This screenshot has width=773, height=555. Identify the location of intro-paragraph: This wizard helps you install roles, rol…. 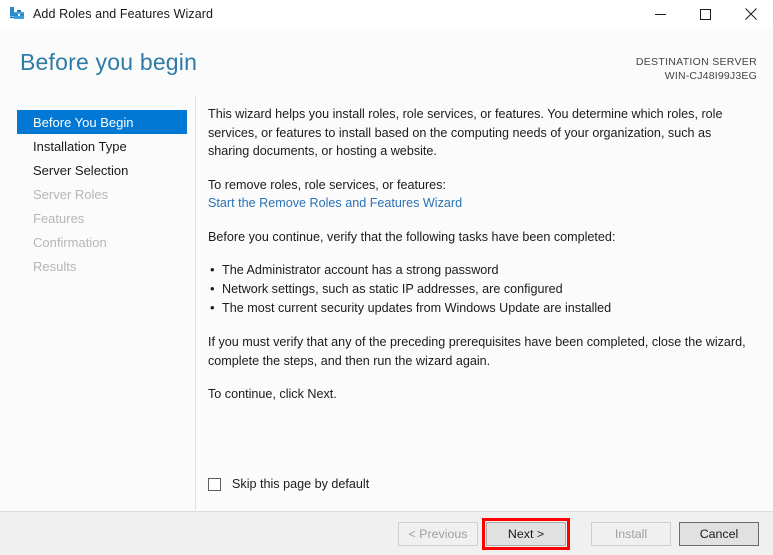
(465, 132).